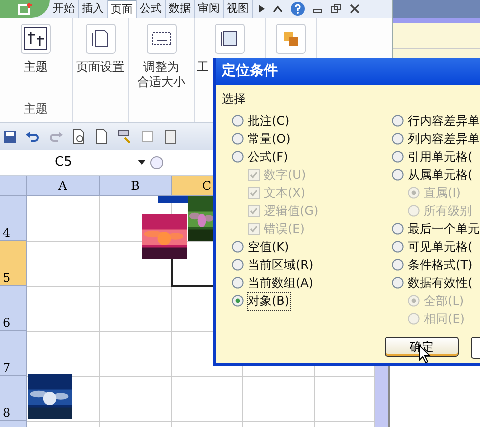 Image resolution: width=480 pixels, height=427 pixels. Describe the element at coordinates (262, 9) in the screenshot. I see `scroll-right-icon` at that location.